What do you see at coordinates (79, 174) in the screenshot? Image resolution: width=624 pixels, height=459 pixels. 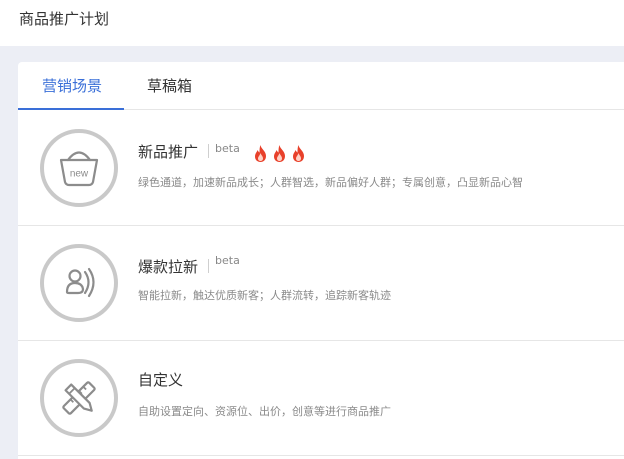 I see `basket-new-text: new` at bounding box center [79, 174].